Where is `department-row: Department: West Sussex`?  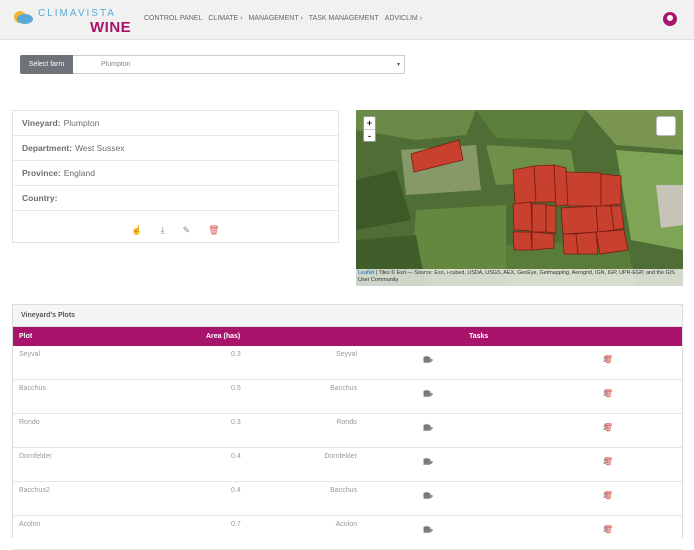
department-row: Department: West Sussex is located at coordinates (175, 148).